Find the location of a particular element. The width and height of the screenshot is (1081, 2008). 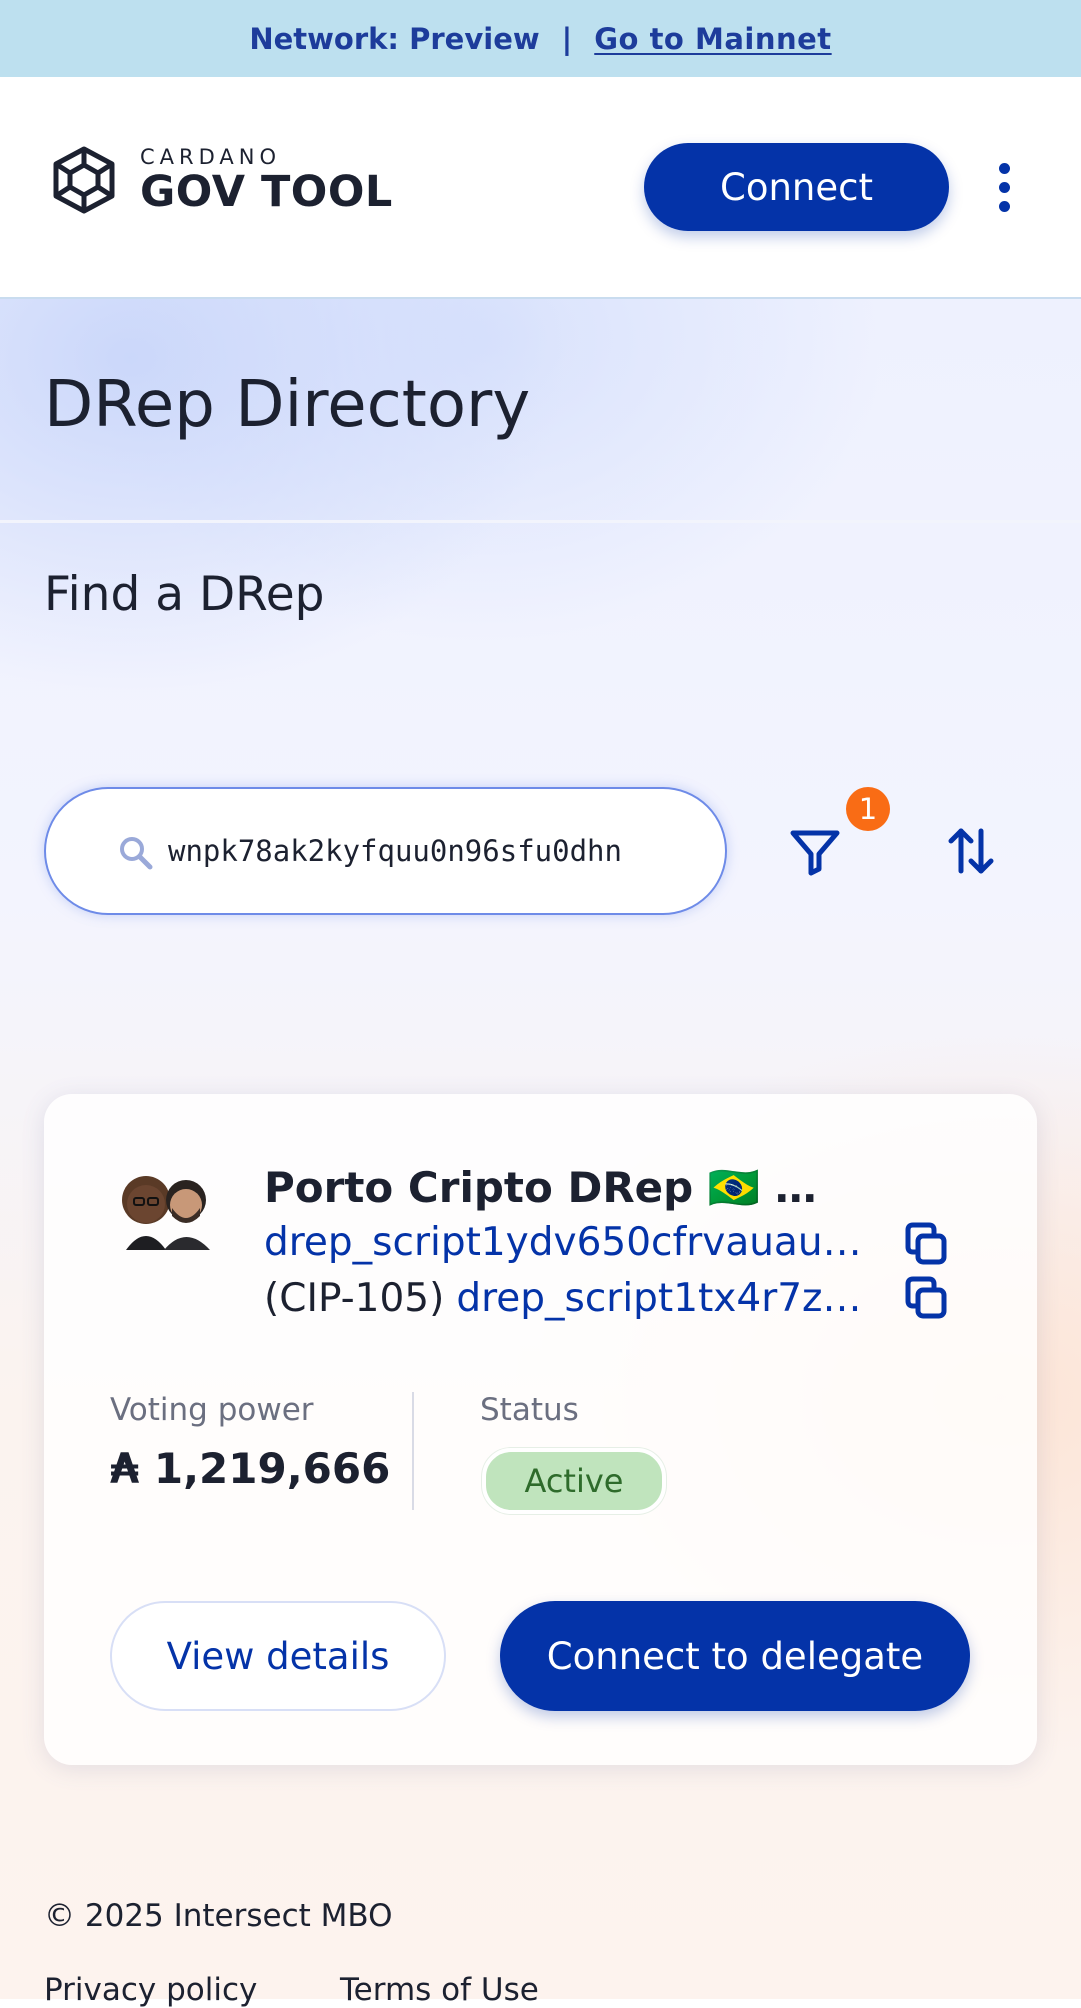

network-banner: Network: Preview | Go to Mainnet is located at coordinates (540, 38).